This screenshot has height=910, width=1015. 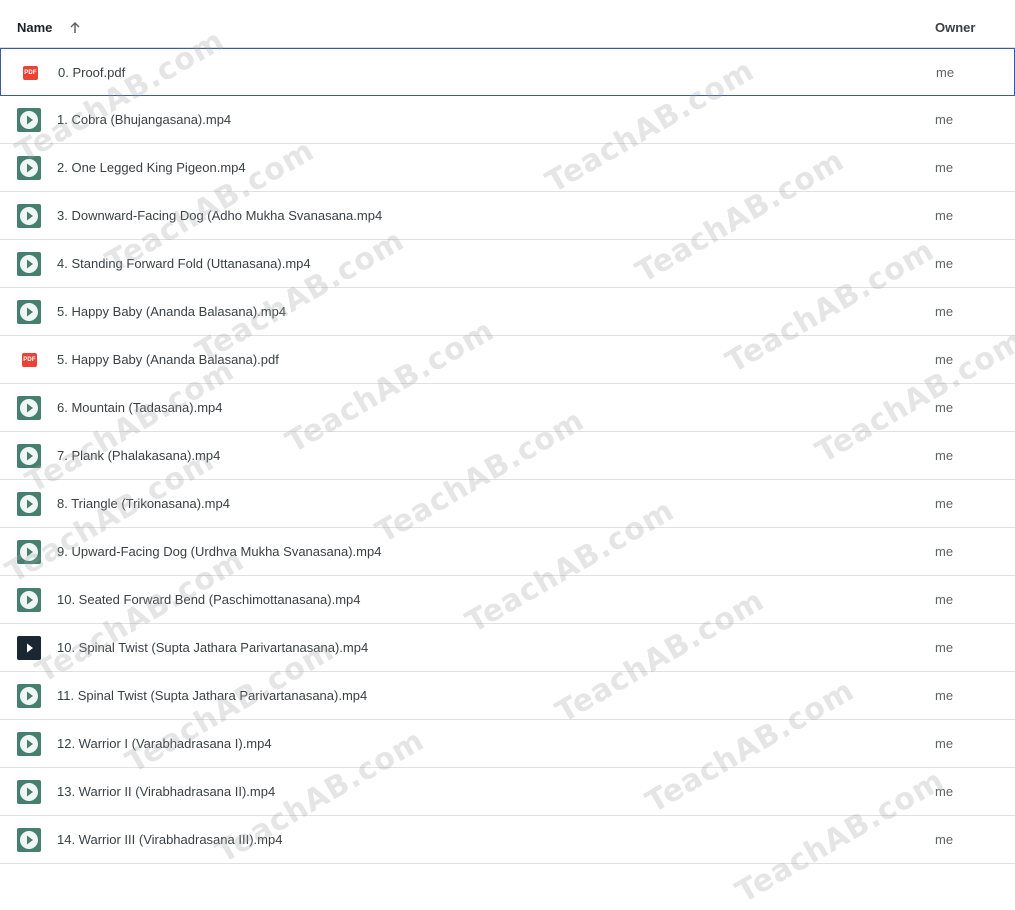 I want to click on name-column-header: Name, so click(x=49, y=27).